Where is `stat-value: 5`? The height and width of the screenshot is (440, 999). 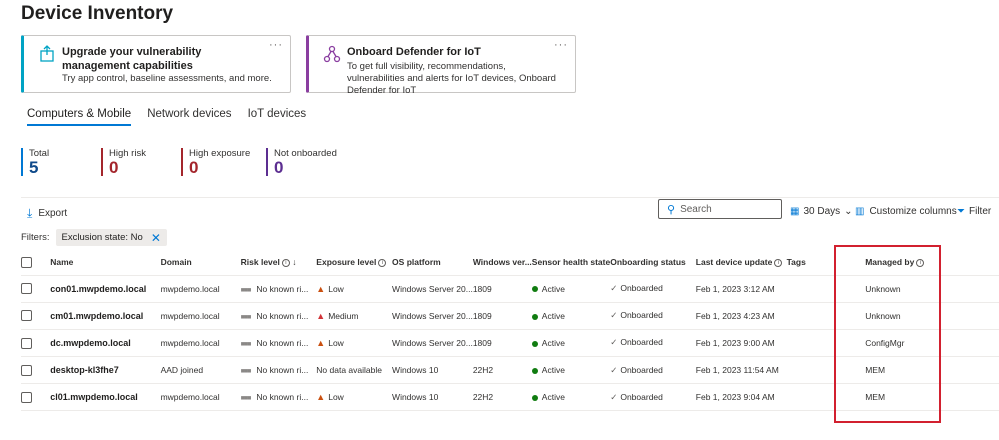 stat-value: 5 is located at coordinates (34, 167).